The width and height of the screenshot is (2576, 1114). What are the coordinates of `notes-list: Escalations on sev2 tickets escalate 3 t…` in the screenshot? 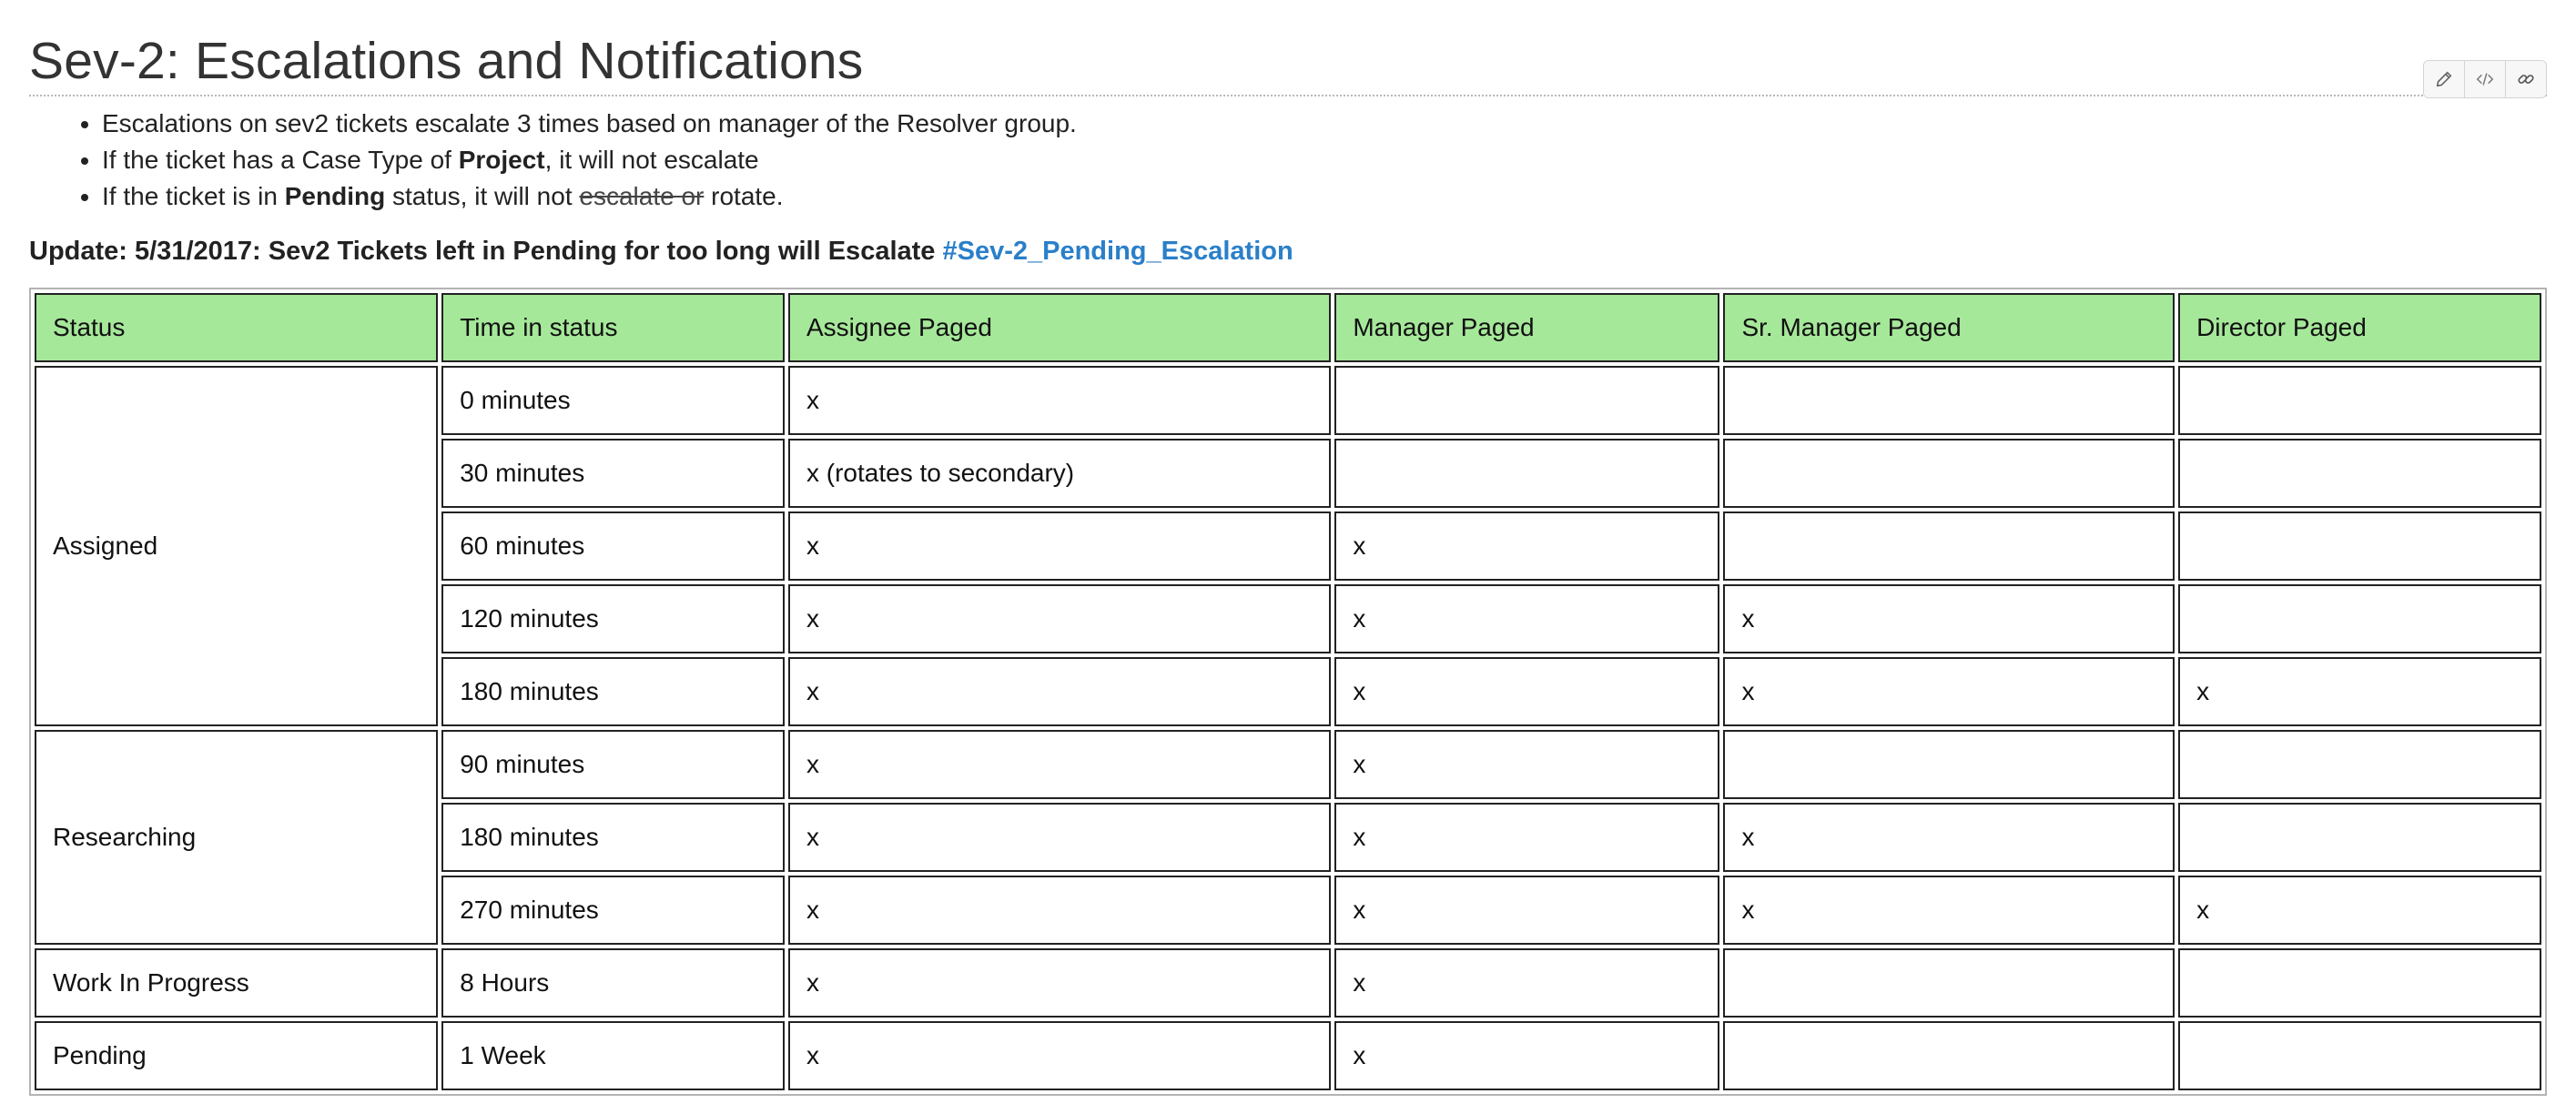 It's located at (1288, 160).